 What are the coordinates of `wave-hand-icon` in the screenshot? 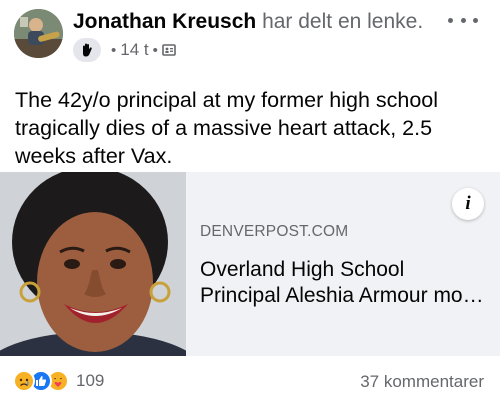 It's located at (87, 50).